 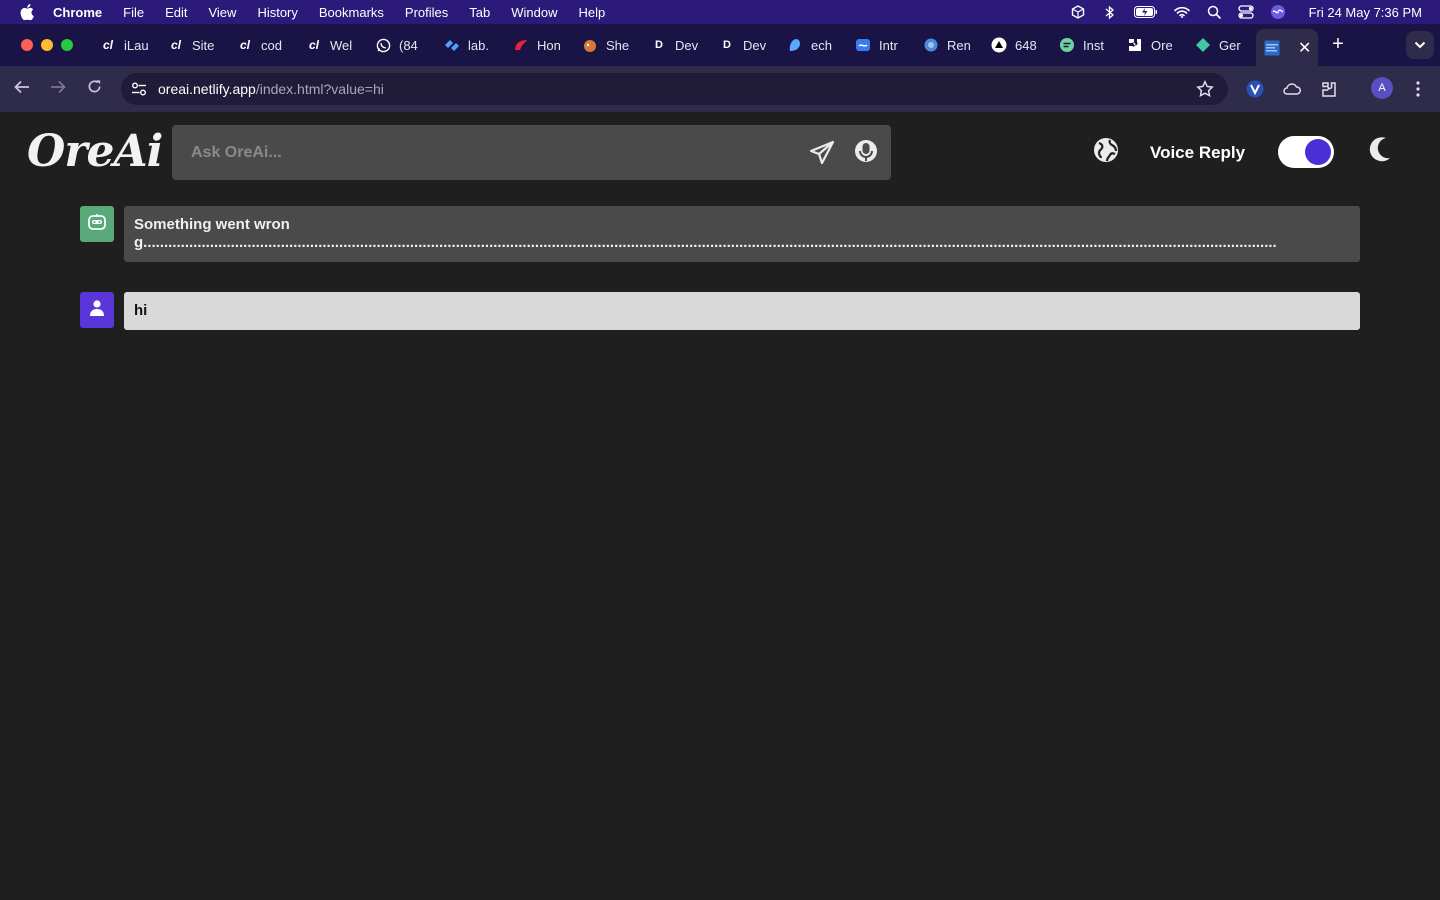 I want to click on extension-v-icon, so click(x=1255, y=89).